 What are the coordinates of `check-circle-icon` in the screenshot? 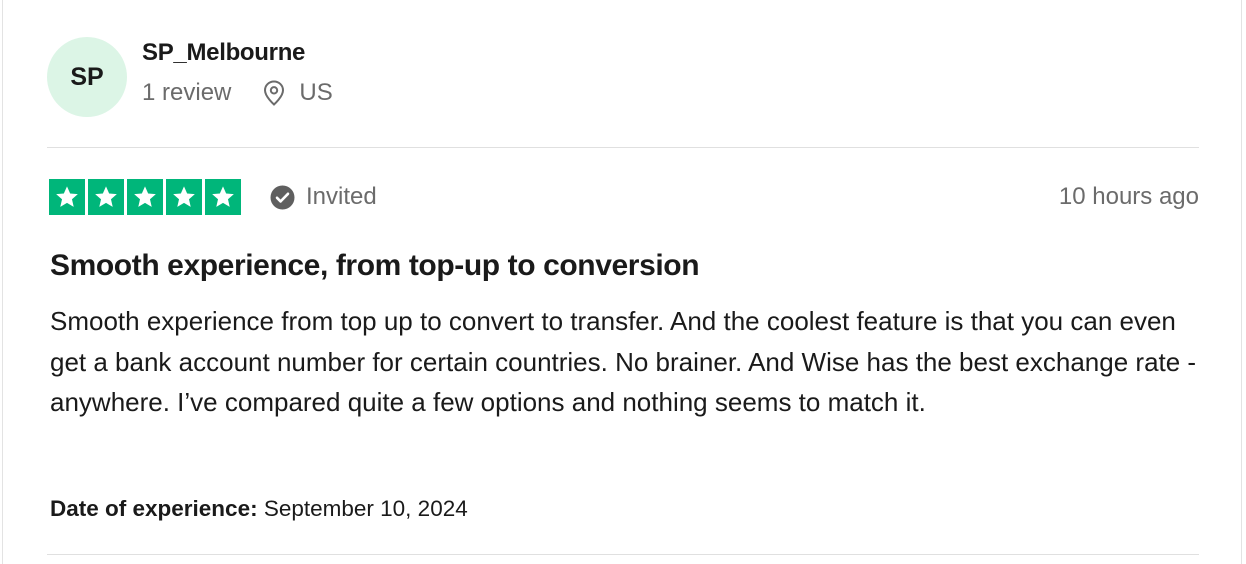 It's located at (282, 197).